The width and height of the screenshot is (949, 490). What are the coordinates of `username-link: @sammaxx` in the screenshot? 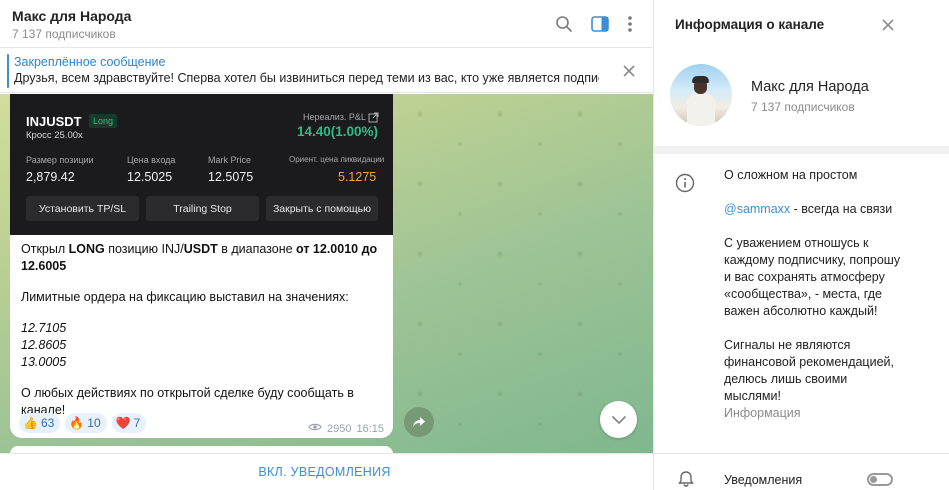 It's located at (757, 209).